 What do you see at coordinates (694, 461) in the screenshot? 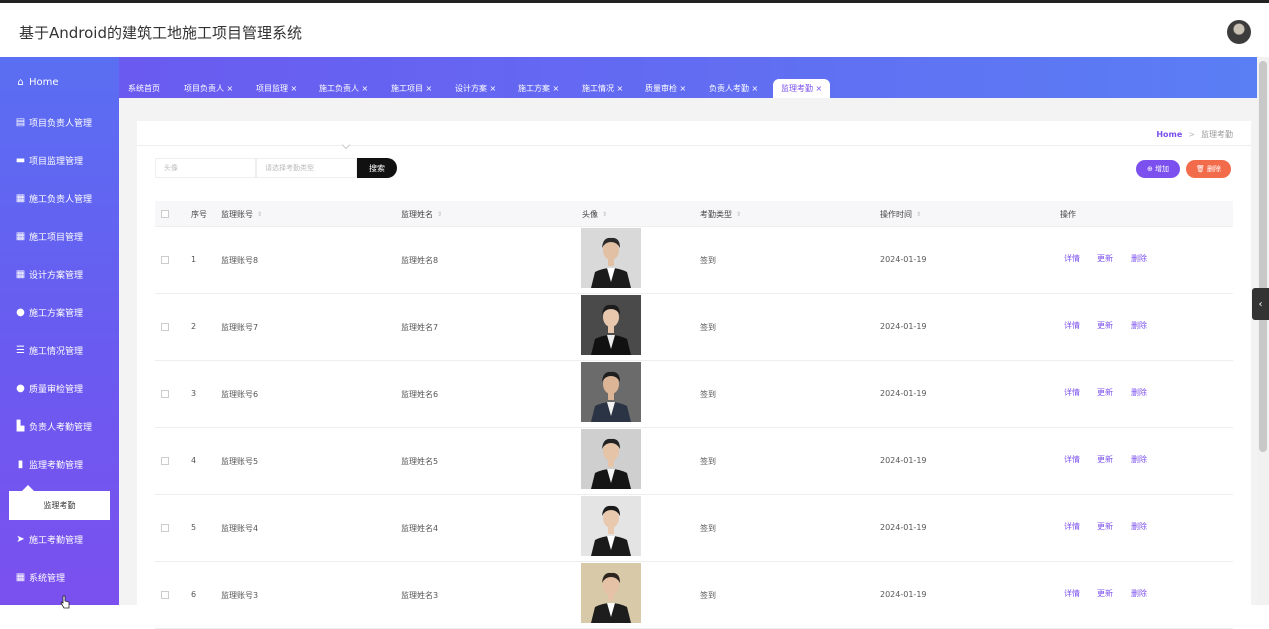
I see `table-row: 4 监理账号5 监理姓名5 签到 2024-01-19 详情 更新 删除` at bounding box center [694, 461].